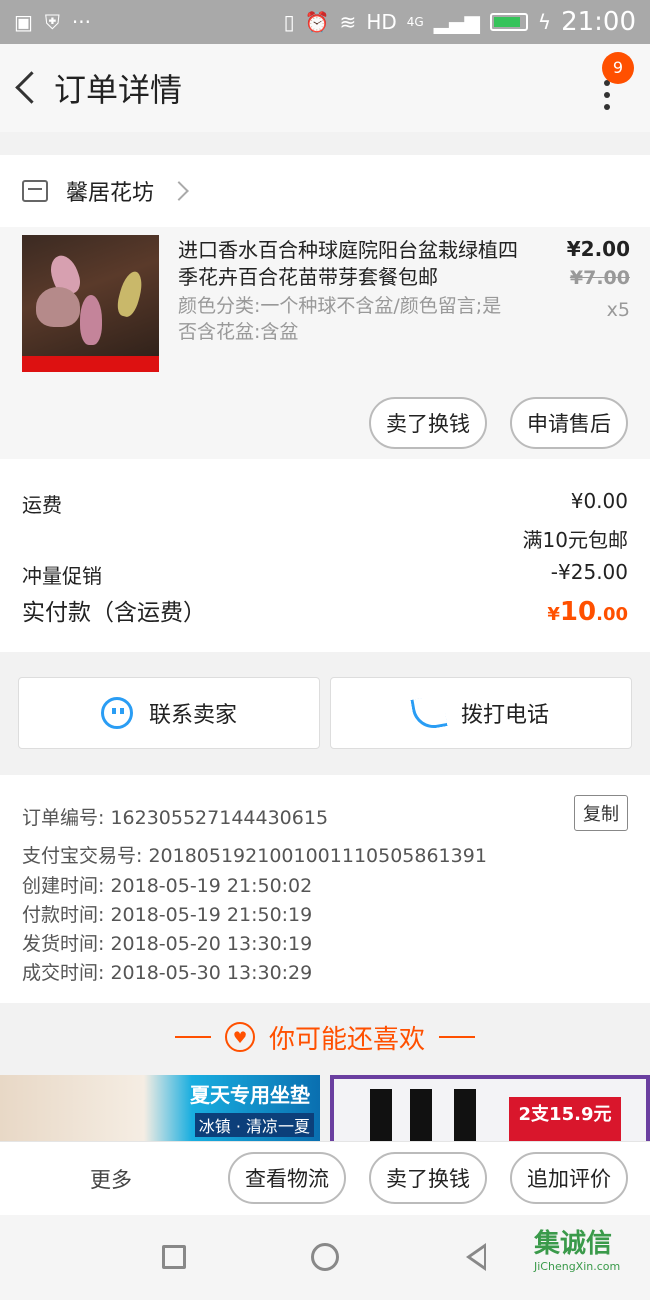 Image resolution: width=650 pixels, height=1300 pixels. Describe the element at coordinates (608, 95) in the screenshot. I see `more-menu-icon` at that location.